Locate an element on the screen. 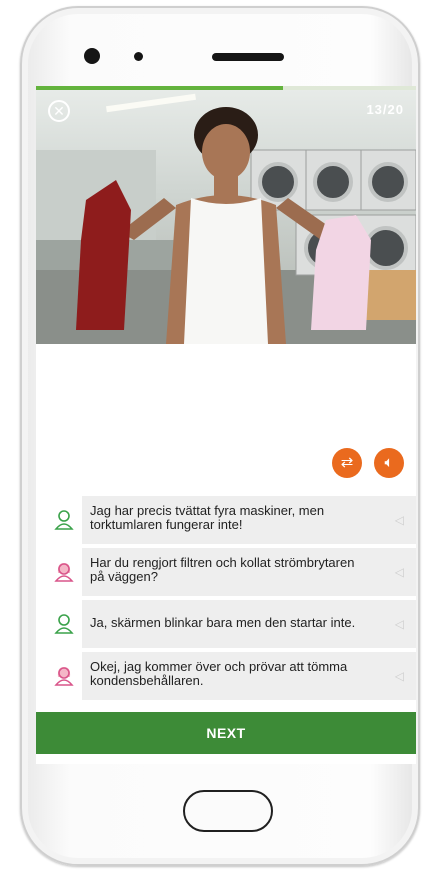 The width and height of the screenshot is (432, 875). next-button: NEXT is located at coordinates (226, 733).